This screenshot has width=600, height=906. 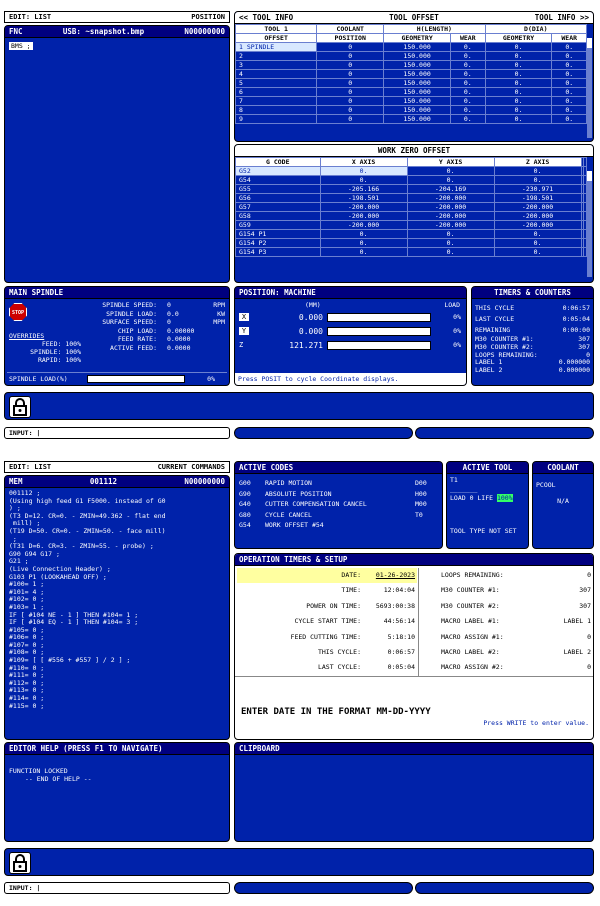 I want to click on table-cell: G55, so click(x=278, y=189).